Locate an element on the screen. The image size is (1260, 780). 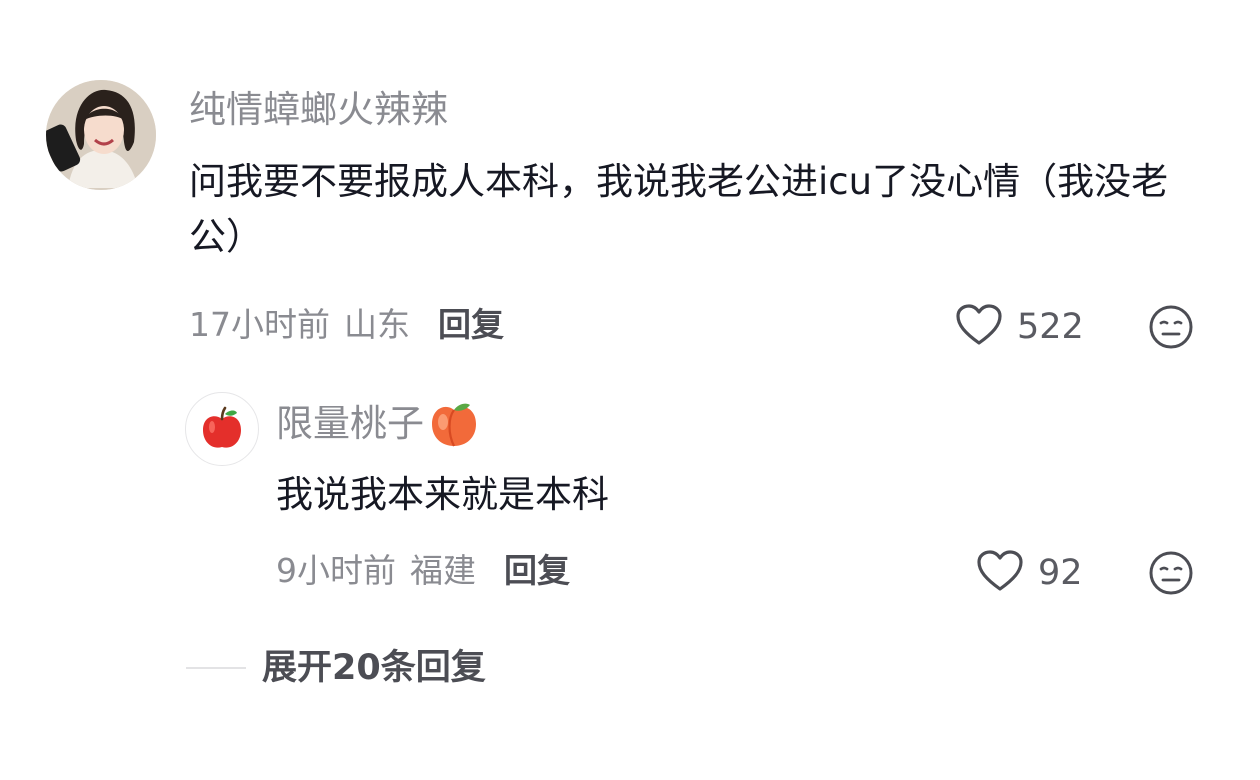
replier-username: 限量桃子 is located at coordinates (350, 424).